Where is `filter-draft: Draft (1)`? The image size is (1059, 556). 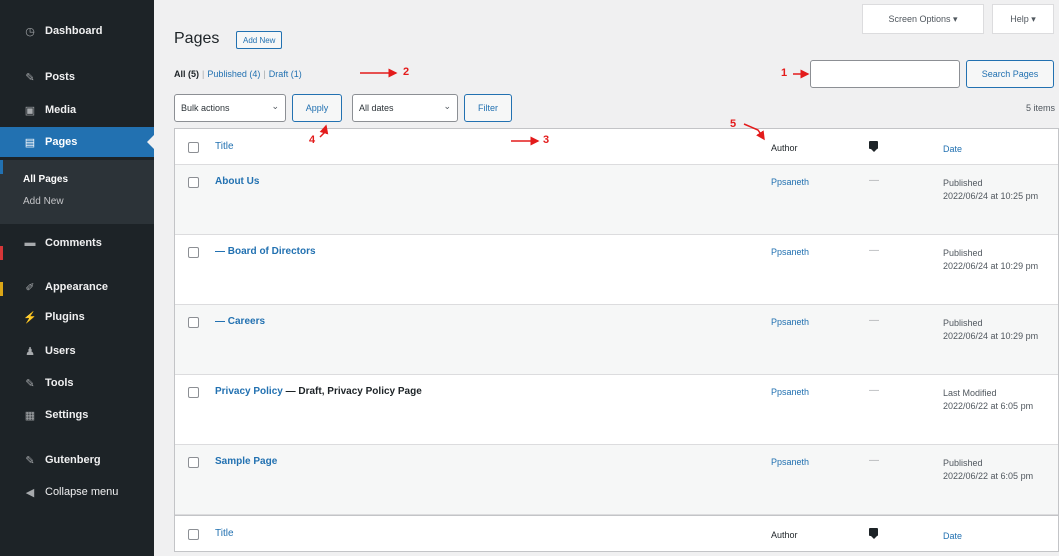 filter-draft: Draft (1) is located at coordinates (285, 74).